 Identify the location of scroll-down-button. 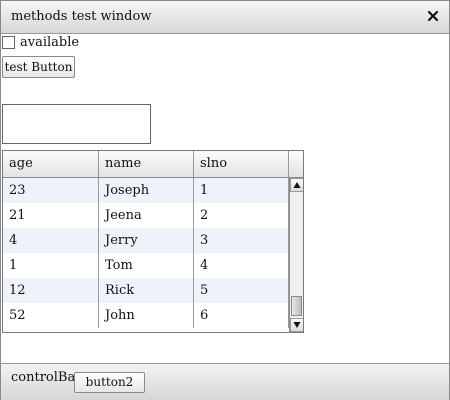
(296, 325).